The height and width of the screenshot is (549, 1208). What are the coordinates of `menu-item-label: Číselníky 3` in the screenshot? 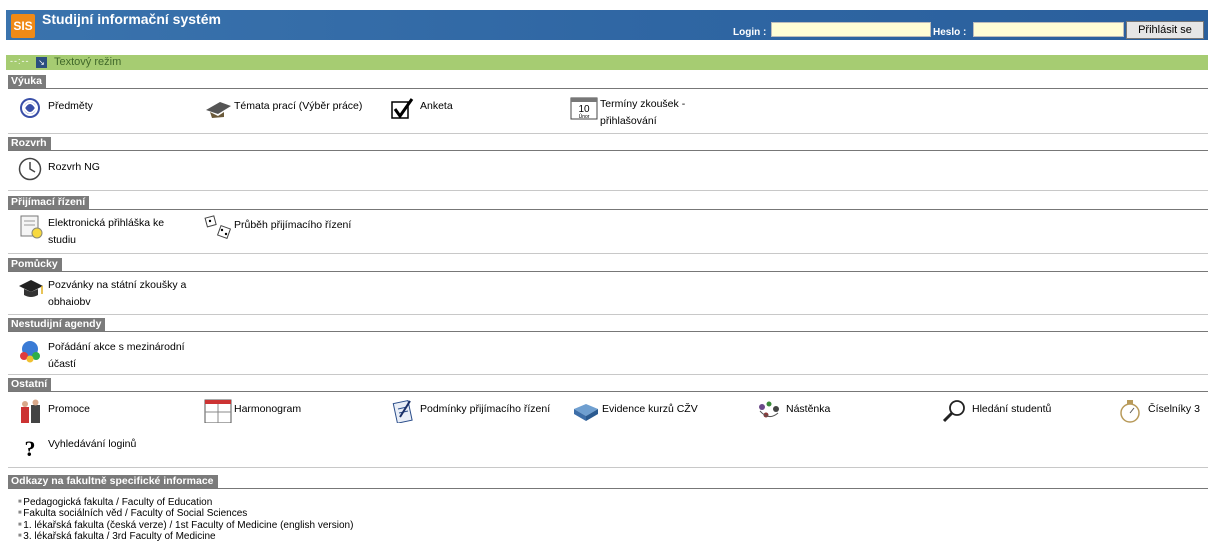 It's located at (1174, 409).